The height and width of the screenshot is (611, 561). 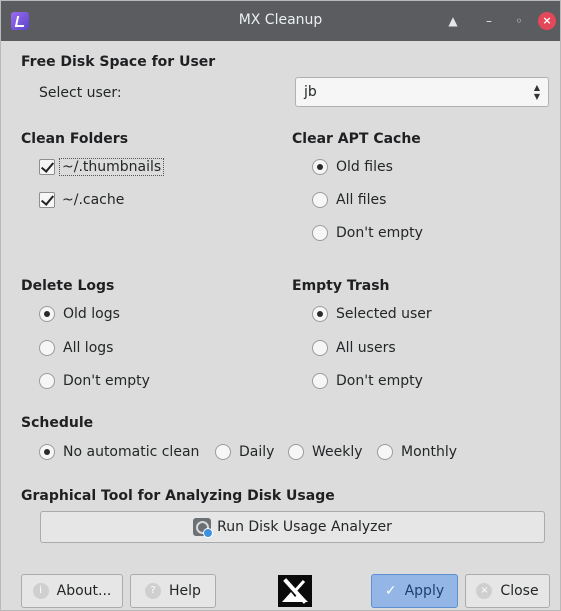 I want to click on keep-above-icon: ▲, so click(x=453, y=21).